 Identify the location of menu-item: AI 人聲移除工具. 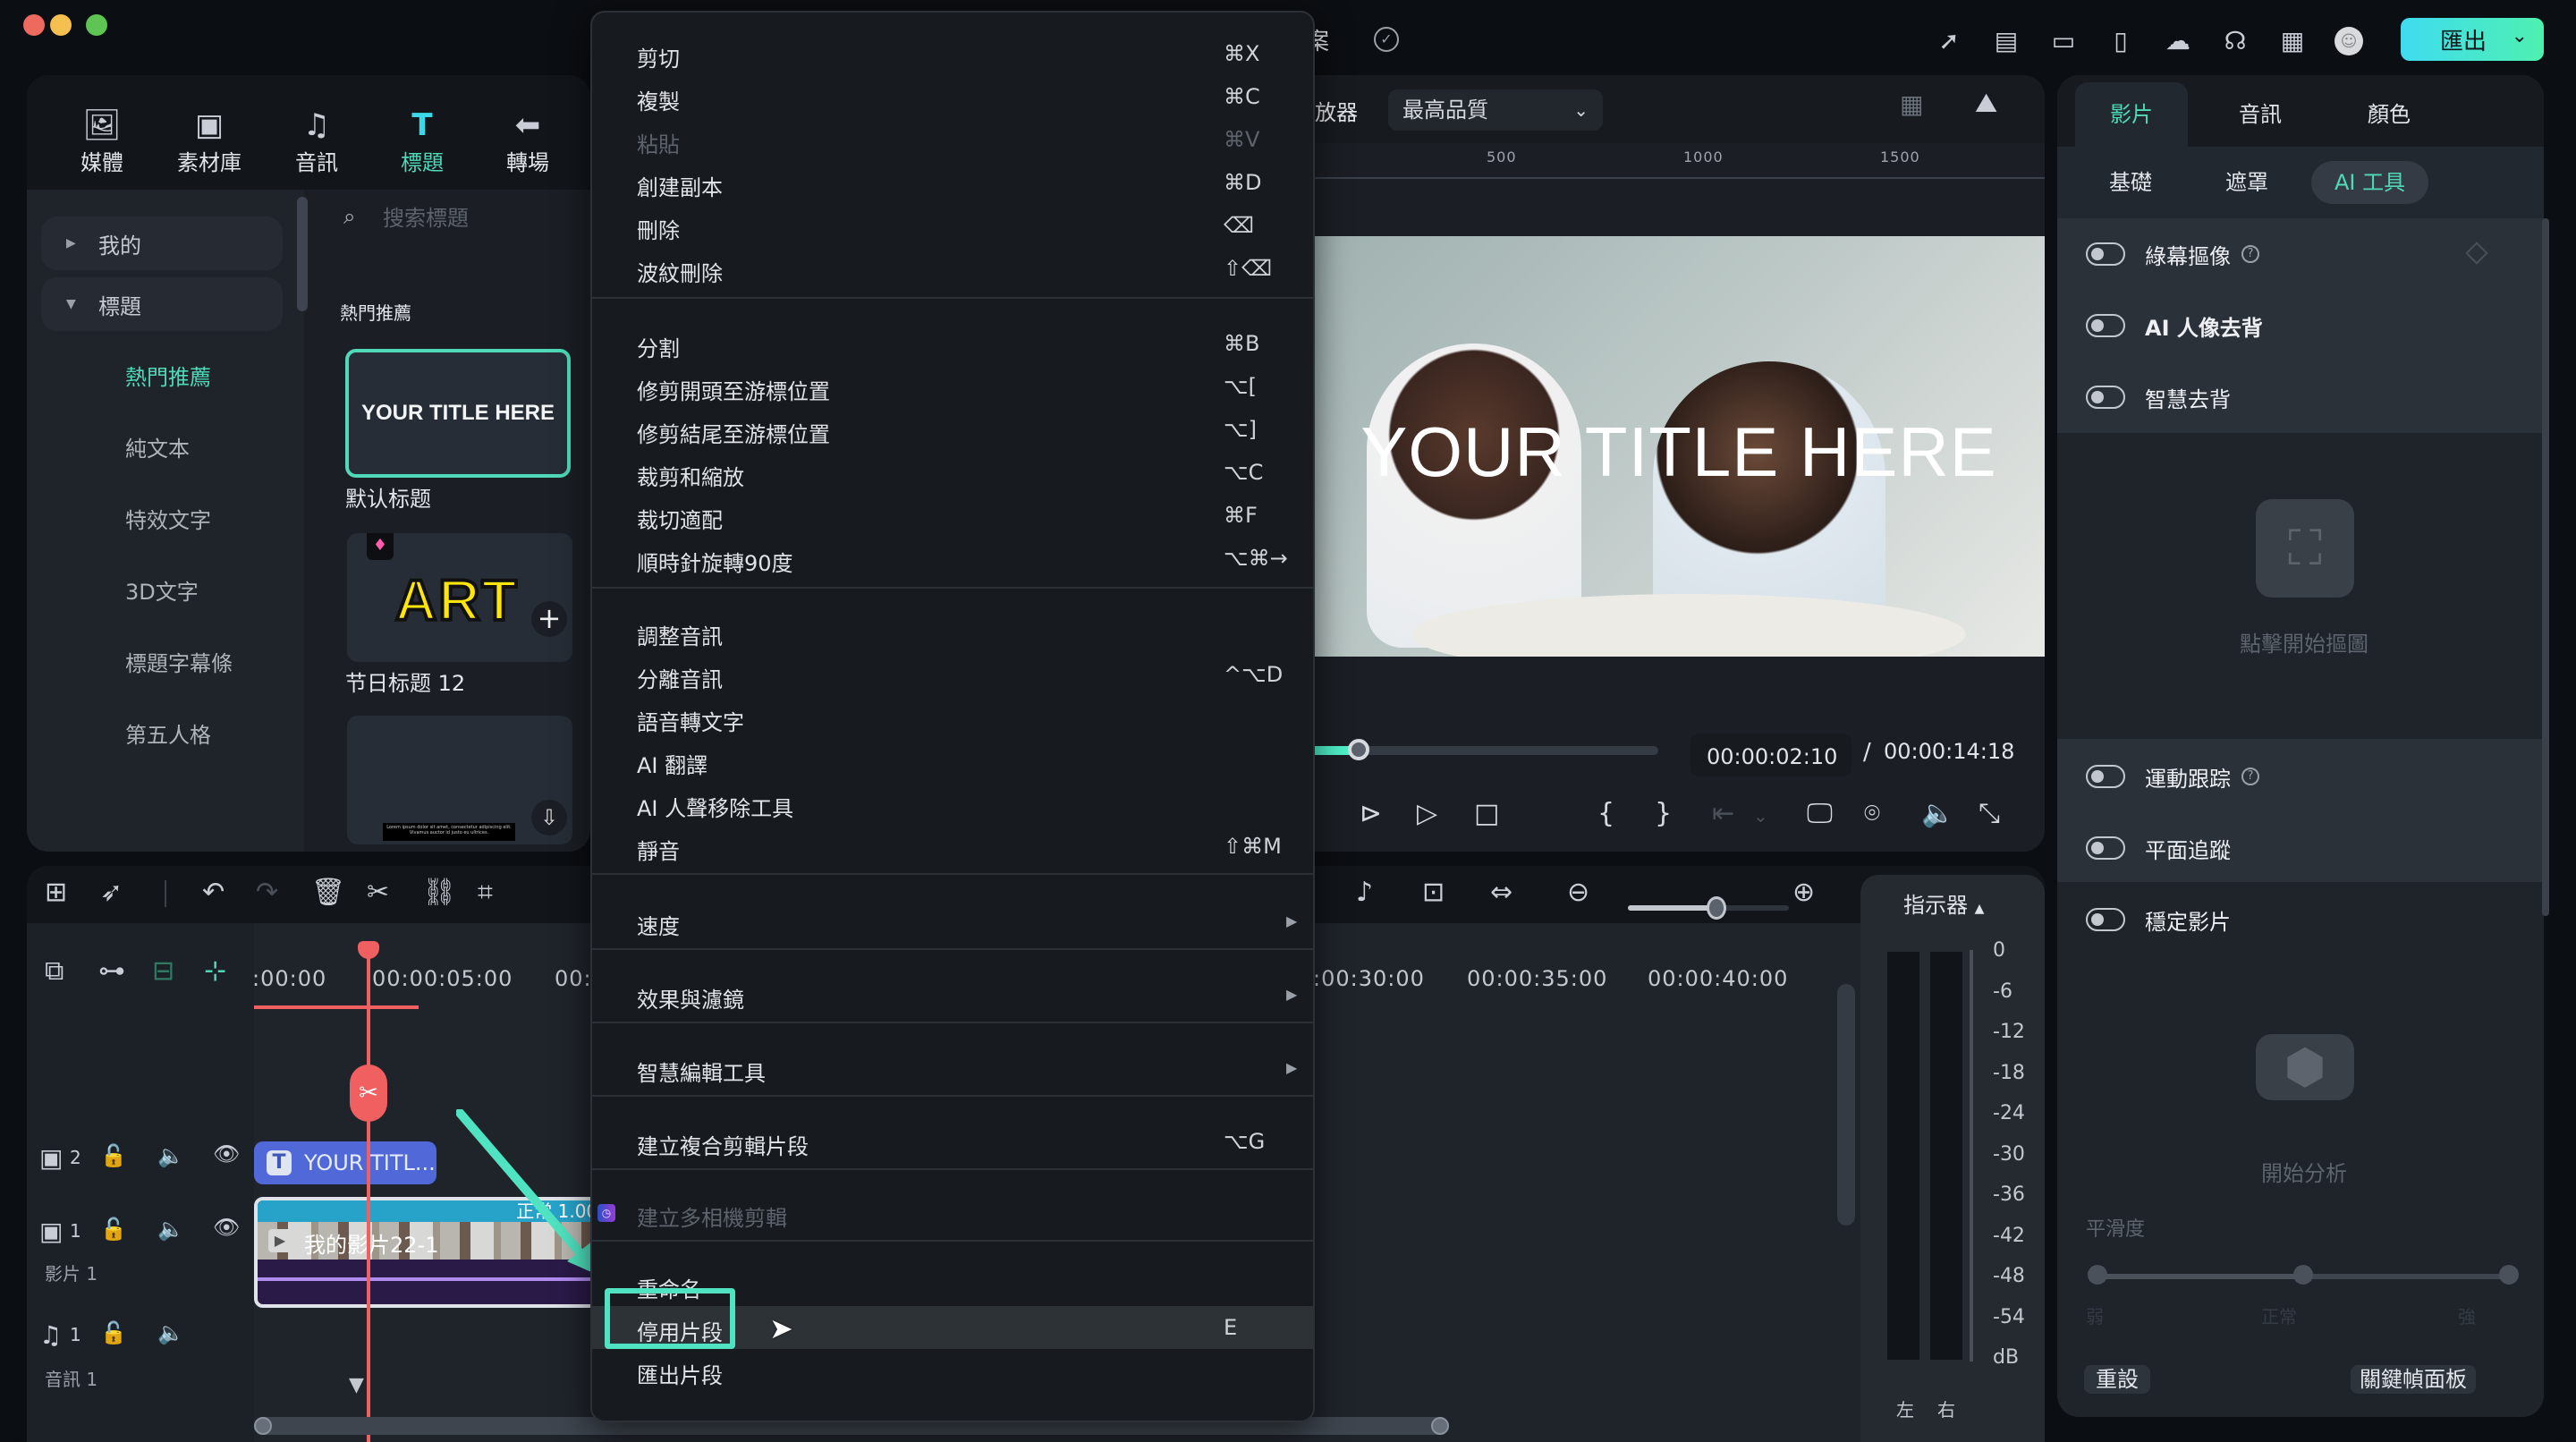
(952, 803).